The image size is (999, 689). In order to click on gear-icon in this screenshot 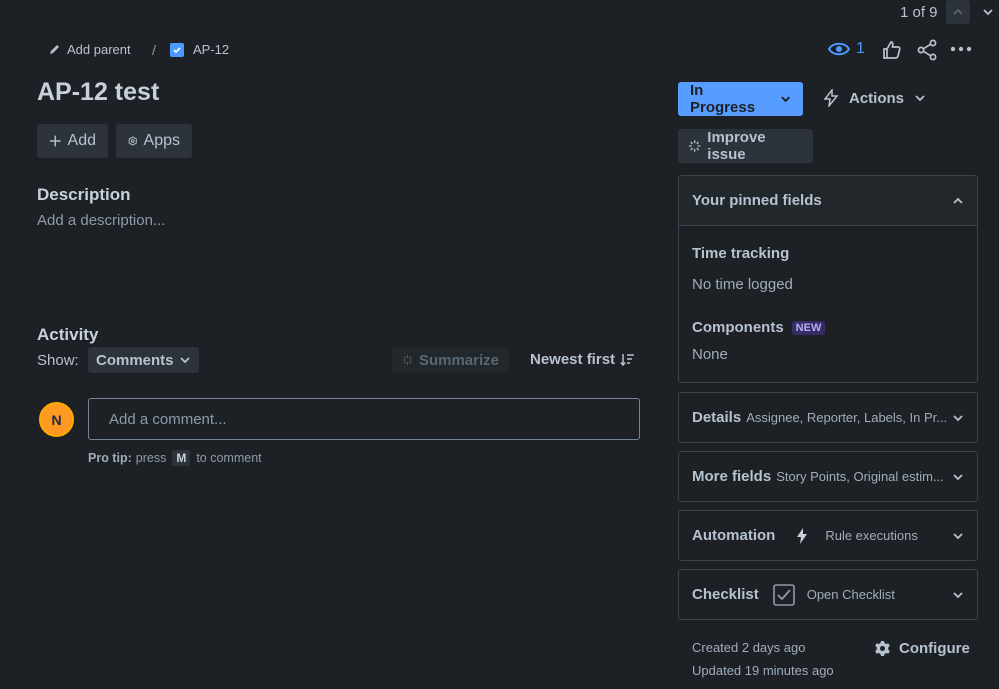, I will do `click(882, 648)`.